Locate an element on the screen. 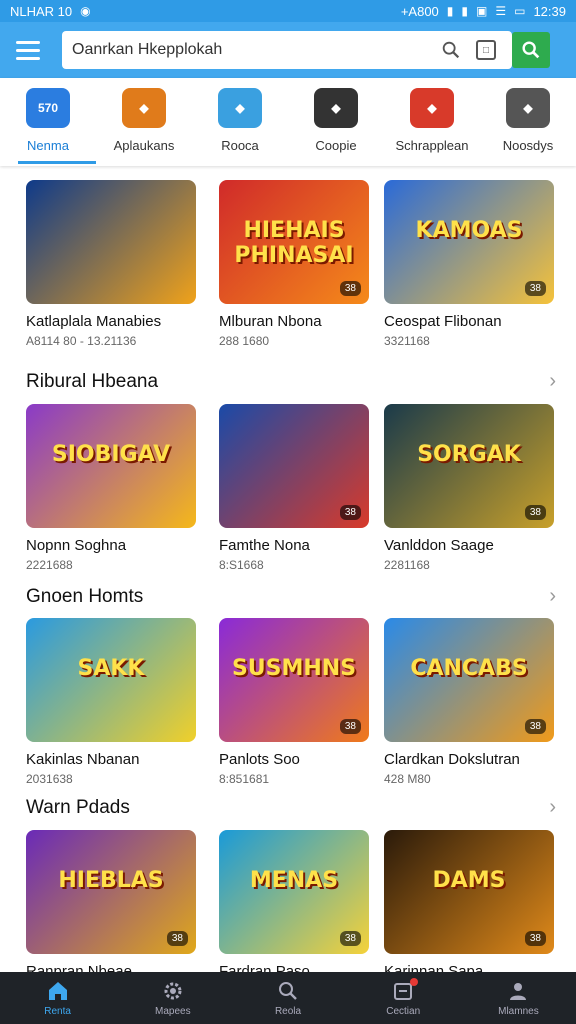 The image size is (576, 1024). menu-icon is located at coordinates (28, 50).